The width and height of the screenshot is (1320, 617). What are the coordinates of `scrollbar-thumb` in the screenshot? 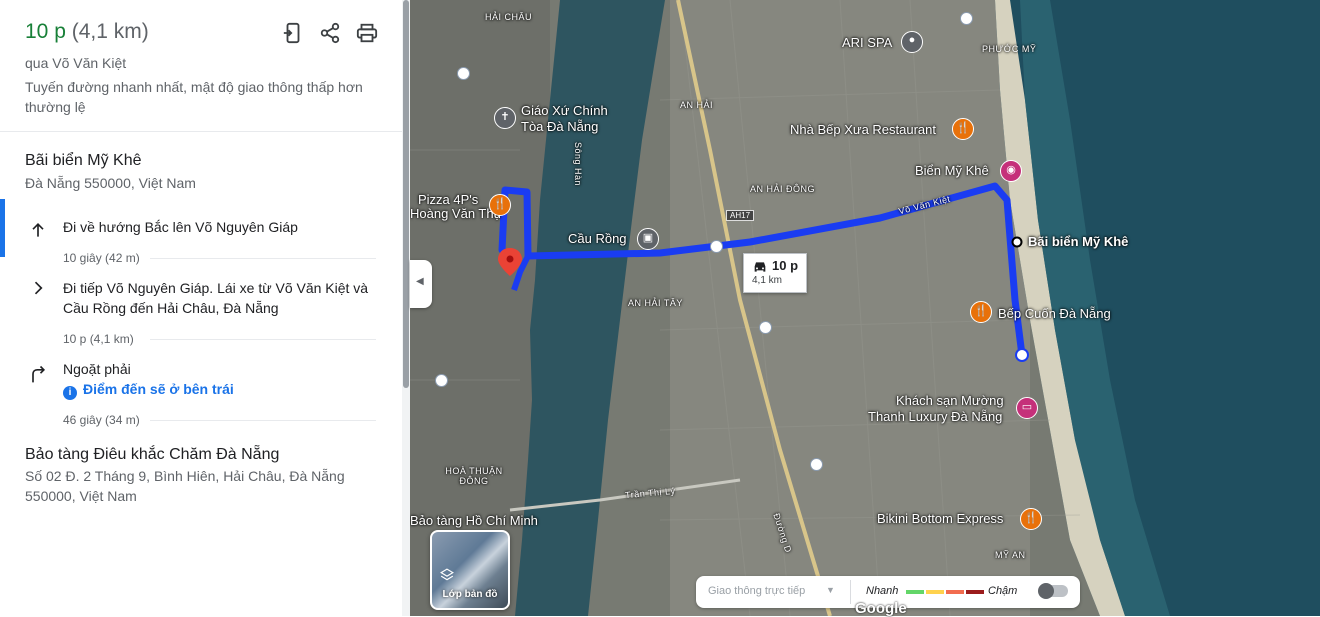 It's located at (406, 194).